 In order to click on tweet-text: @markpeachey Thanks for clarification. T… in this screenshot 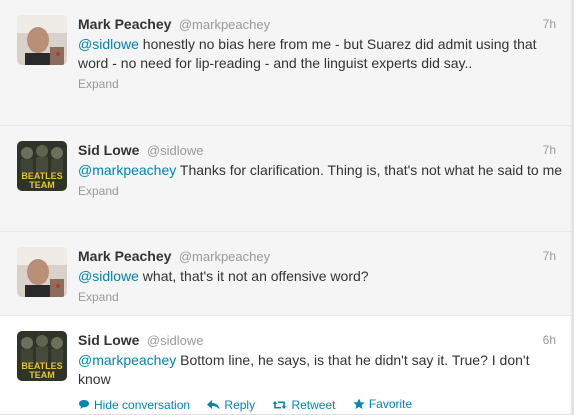, I will do `click(321, 170)`.